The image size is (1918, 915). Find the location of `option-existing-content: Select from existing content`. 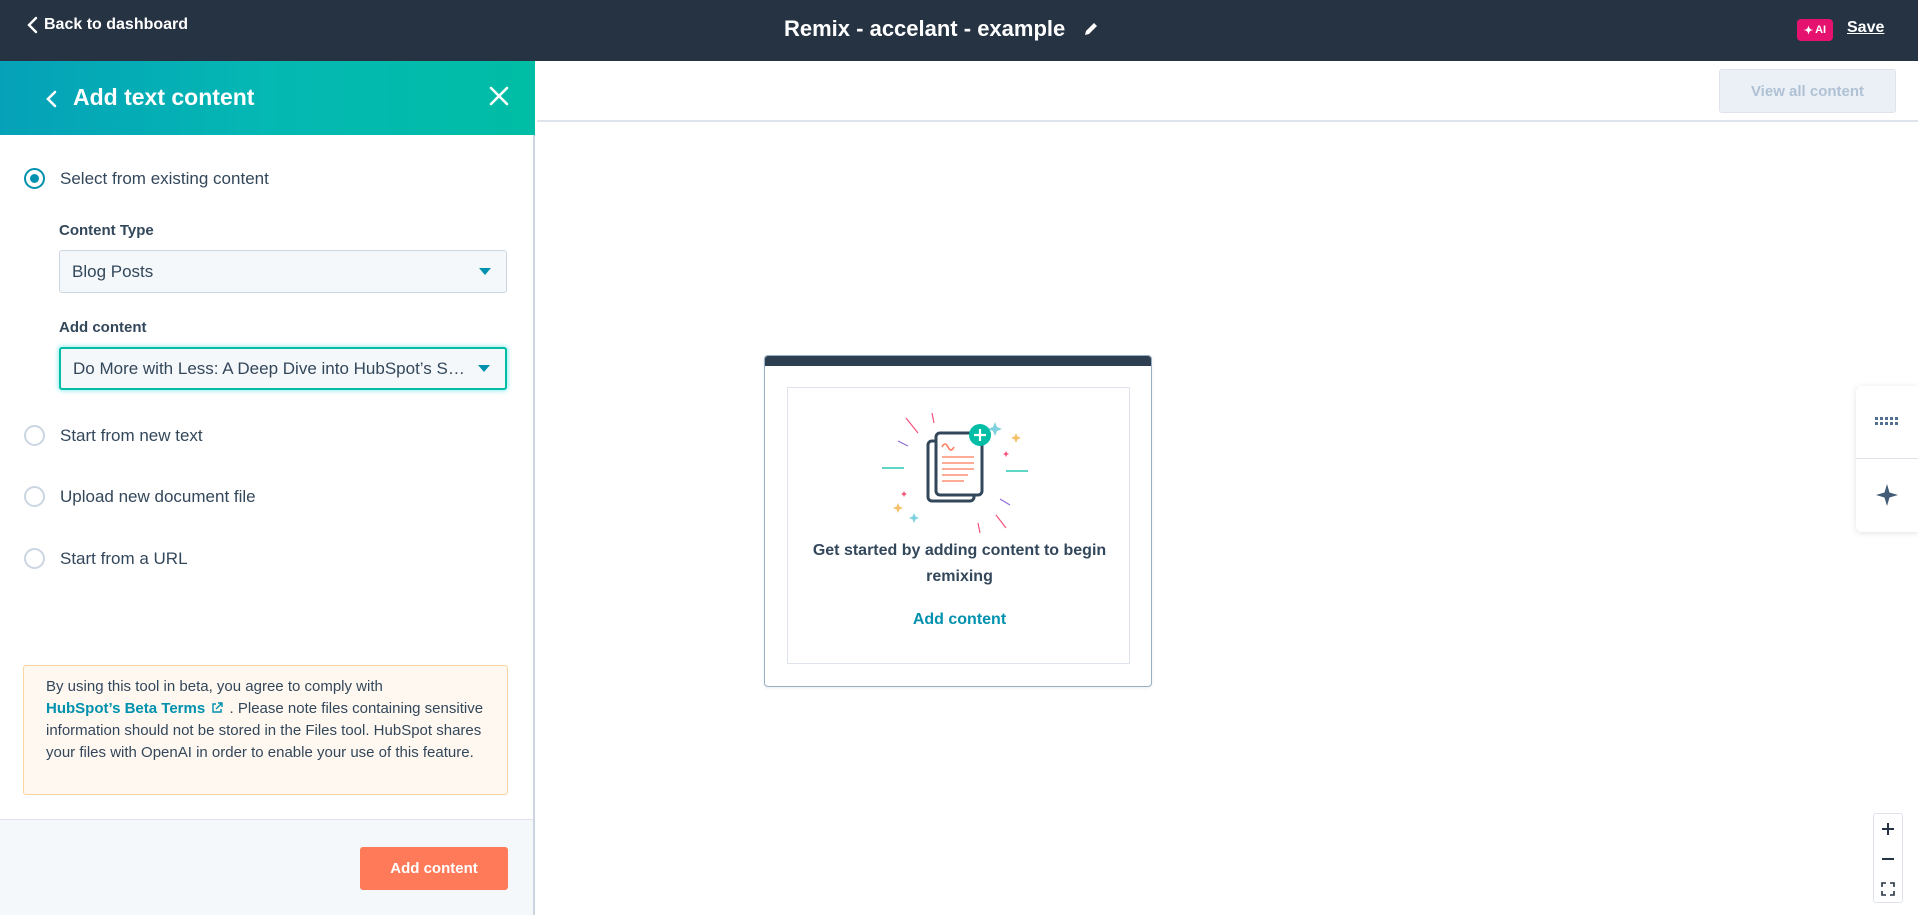

option-existing-content: Select from existing content is located at coordinates (146, 178).